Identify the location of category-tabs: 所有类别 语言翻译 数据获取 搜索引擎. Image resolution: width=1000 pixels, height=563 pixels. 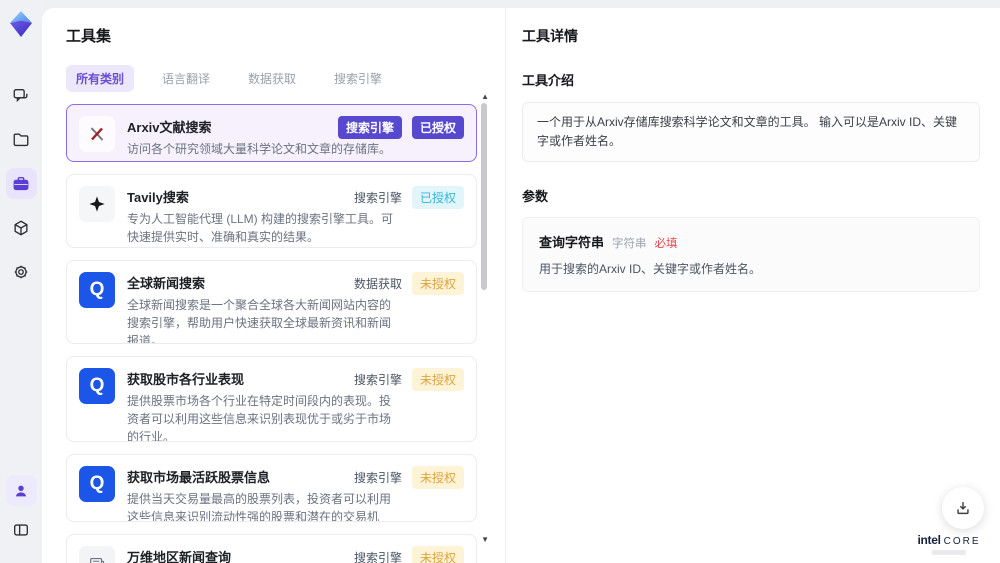
(285, 78).